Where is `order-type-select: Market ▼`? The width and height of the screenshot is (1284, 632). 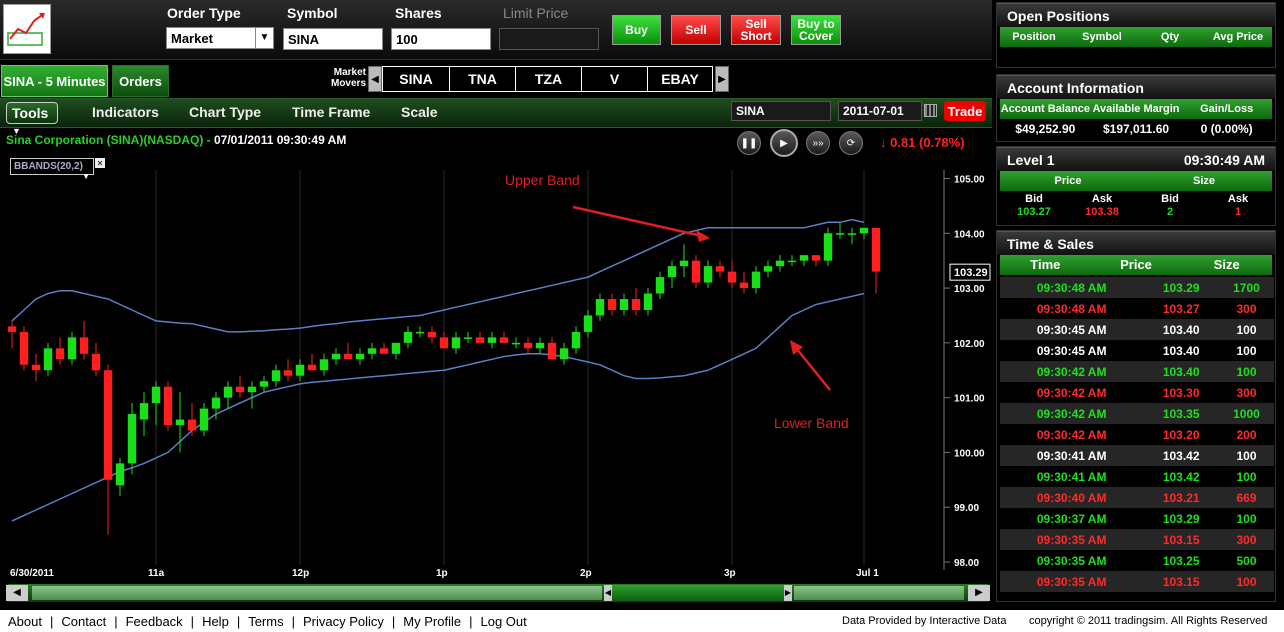 order-type-select: Market ▼ is located at coordinates (220, 38).